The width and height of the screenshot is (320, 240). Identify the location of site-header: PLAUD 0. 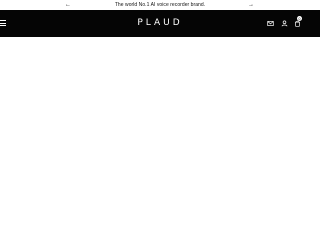
(160, 23).